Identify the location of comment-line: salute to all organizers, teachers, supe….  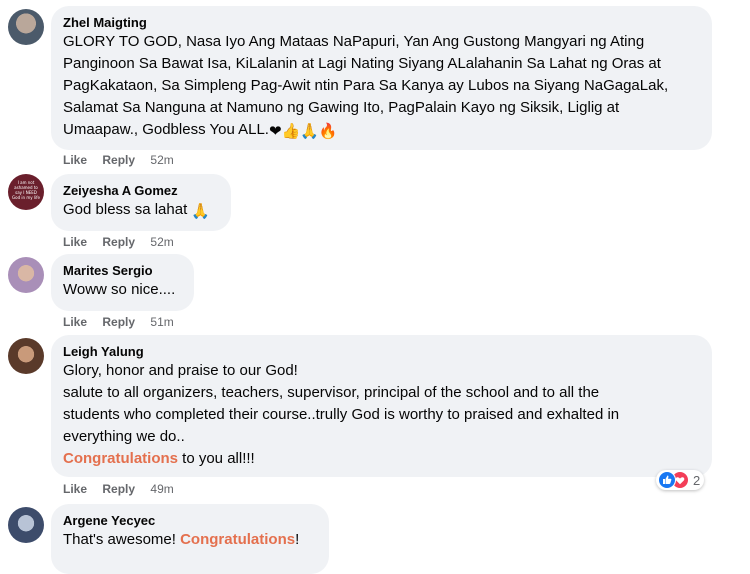
(331, 392).